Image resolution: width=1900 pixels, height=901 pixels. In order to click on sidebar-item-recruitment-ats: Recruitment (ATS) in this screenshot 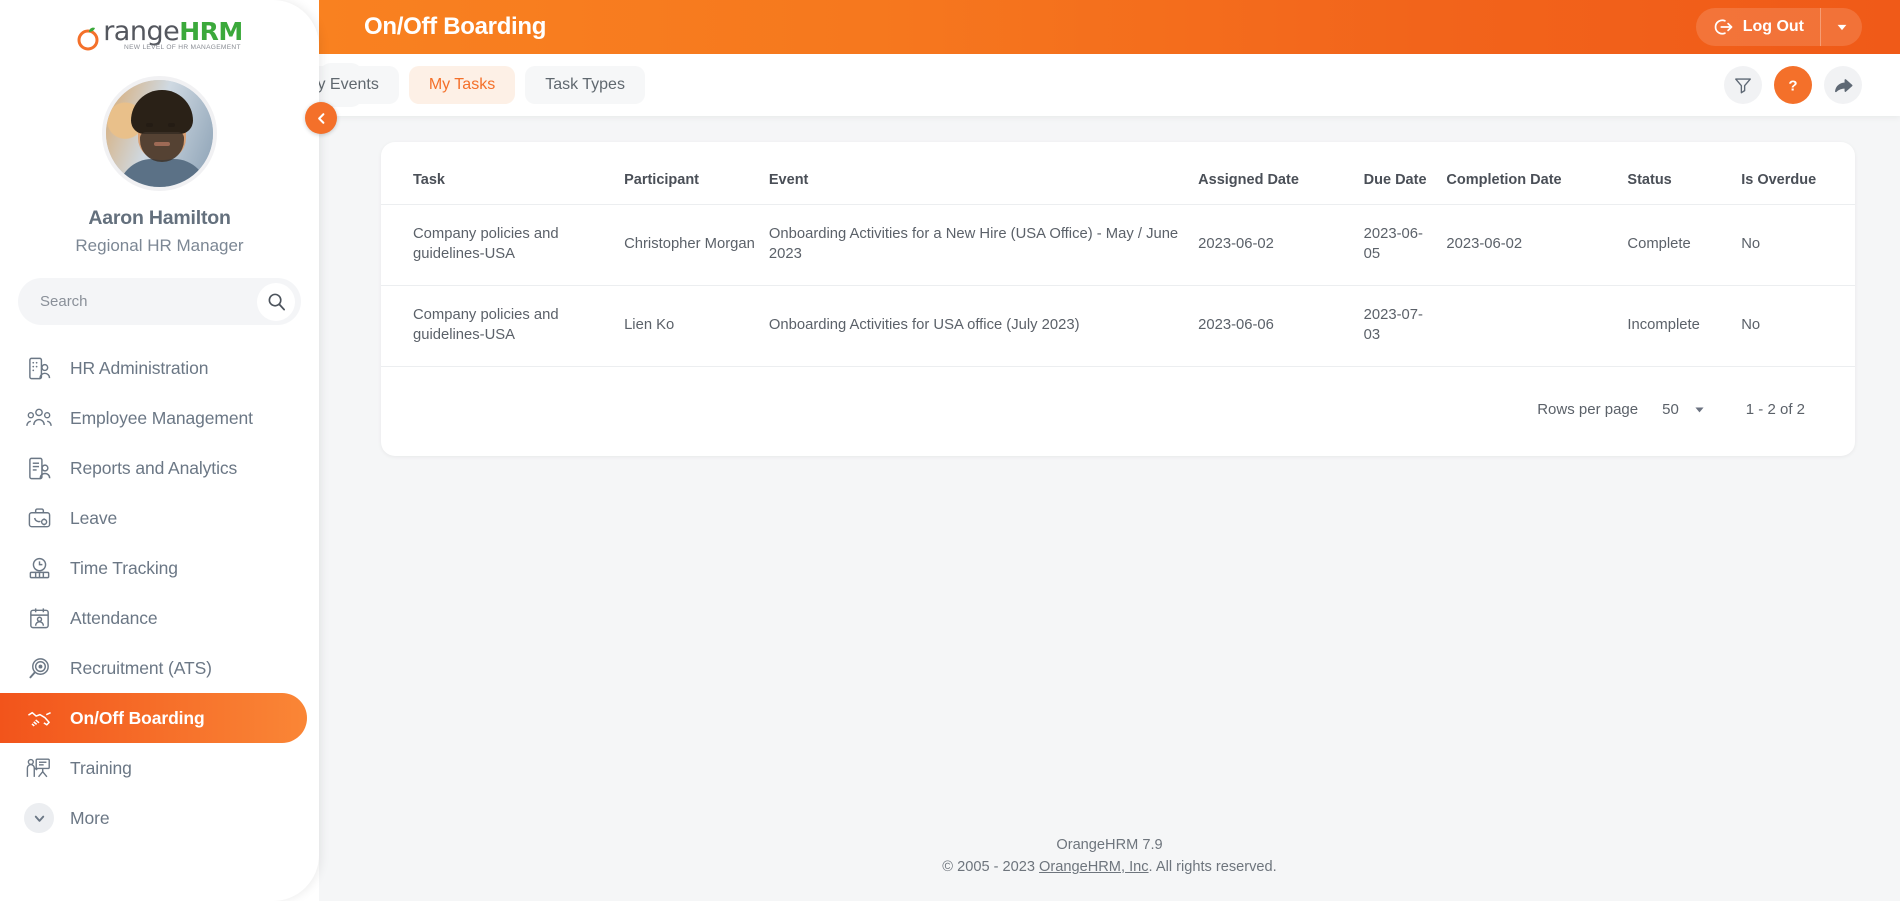, I will do `click(153, 668)`.